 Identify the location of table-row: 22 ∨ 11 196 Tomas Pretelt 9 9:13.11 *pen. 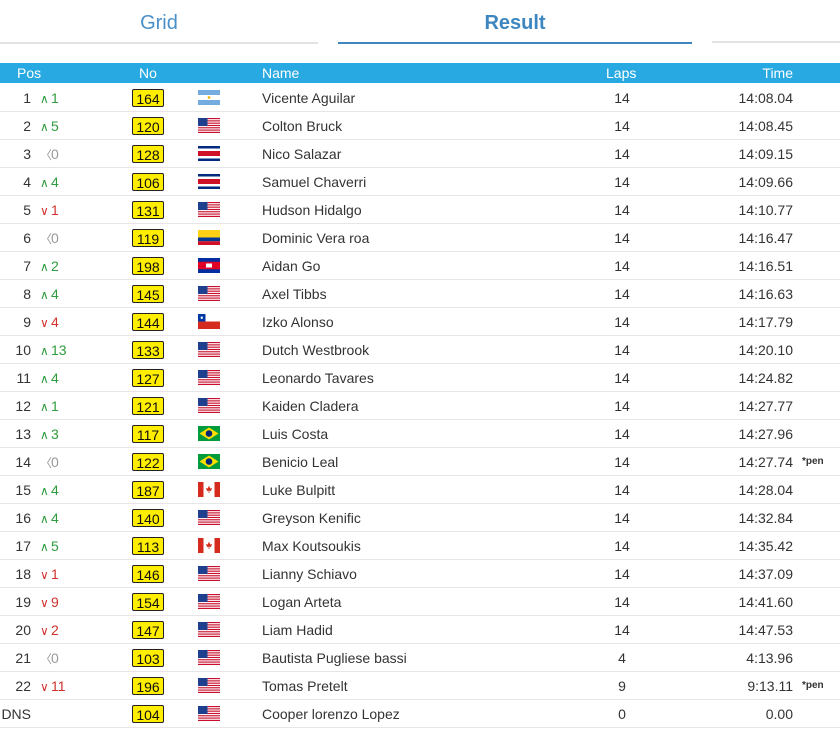
(420, 686).